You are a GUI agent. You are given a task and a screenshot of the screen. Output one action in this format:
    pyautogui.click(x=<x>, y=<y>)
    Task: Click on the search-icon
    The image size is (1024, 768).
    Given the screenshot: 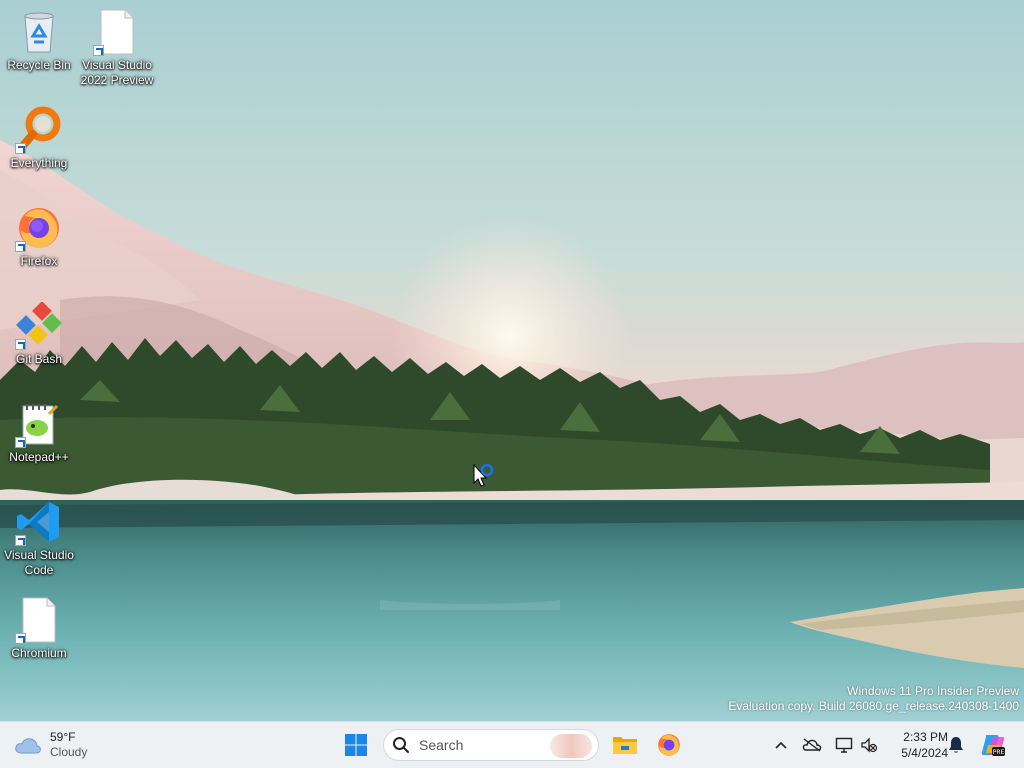 What is the action you would take?
    pyautogui.click(x=401, y=745)
    